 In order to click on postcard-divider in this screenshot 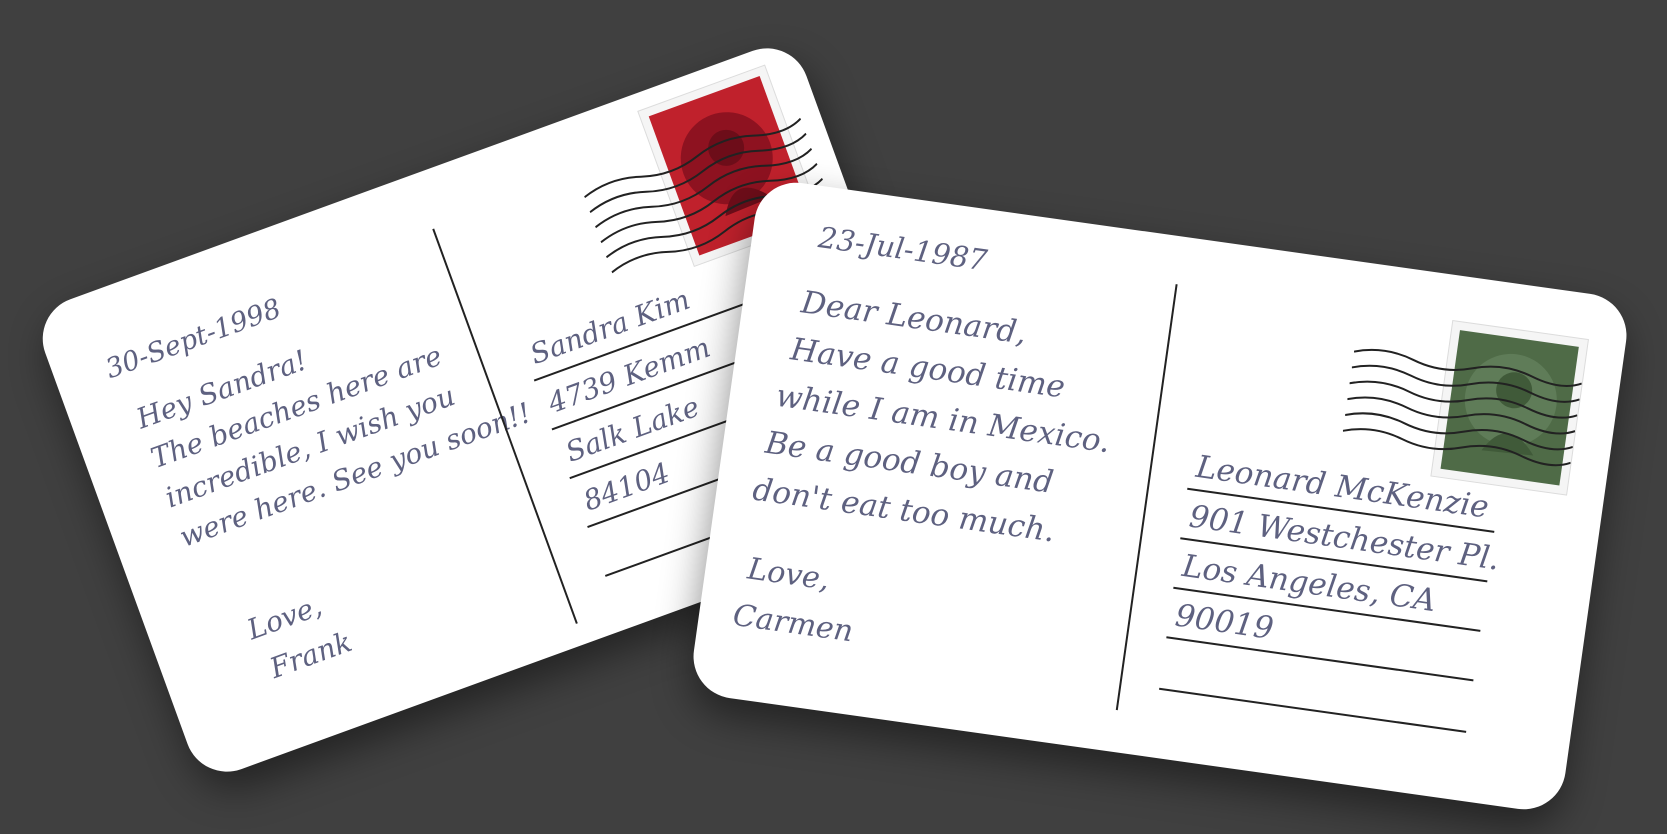, I will do `click(1146, 497)`.